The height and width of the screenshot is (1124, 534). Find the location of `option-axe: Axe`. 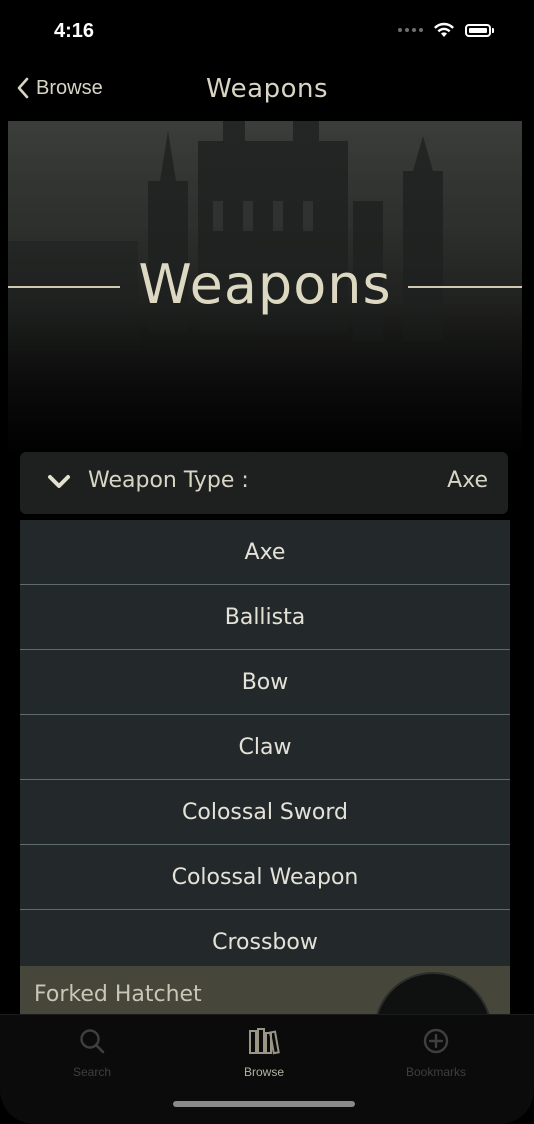

option-axe: Axe is located at coordinates (265, 552).